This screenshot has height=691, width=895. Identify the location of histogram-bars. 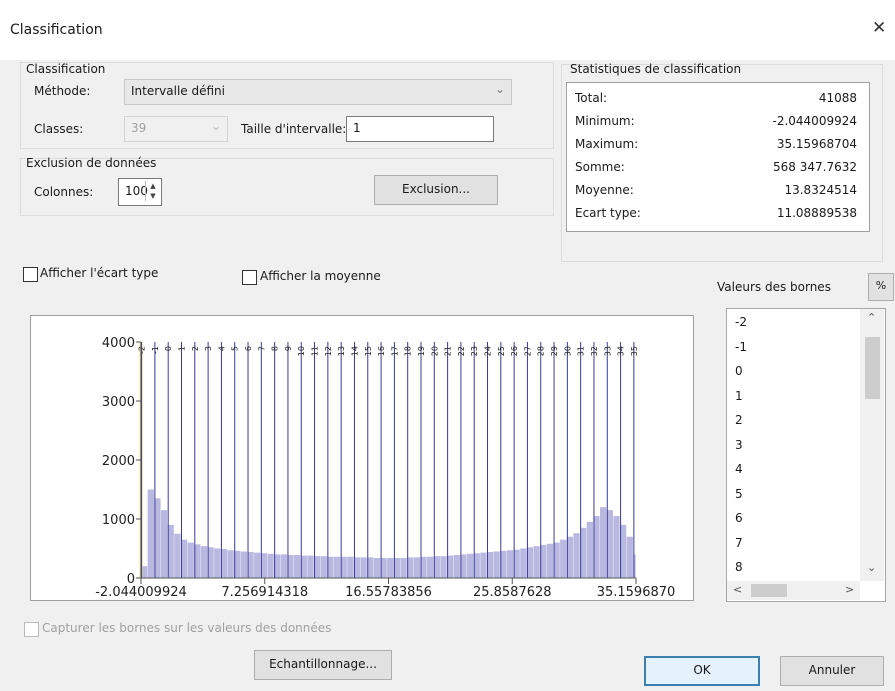
(388, 533).